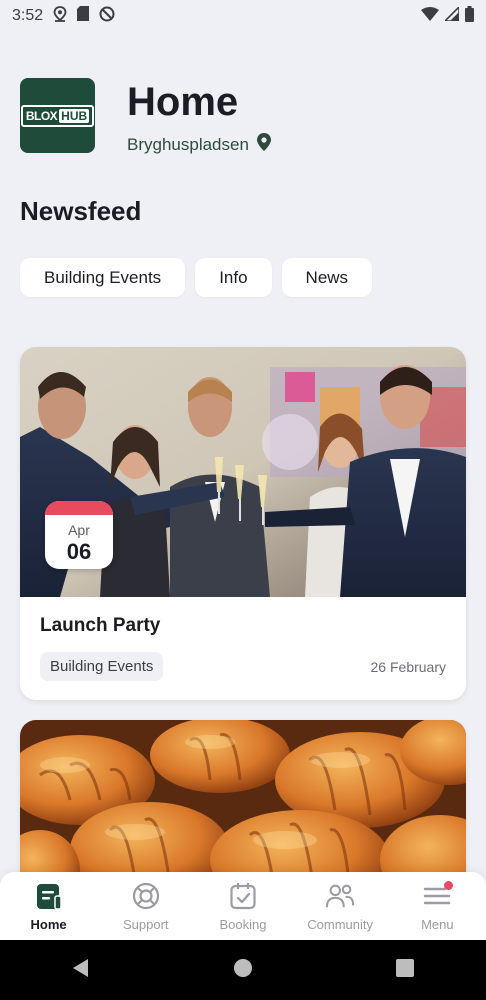  What do you see at coordinates (451, 15) in the screenshot?
I see `signal-icon` at bounding box center [451, 15].